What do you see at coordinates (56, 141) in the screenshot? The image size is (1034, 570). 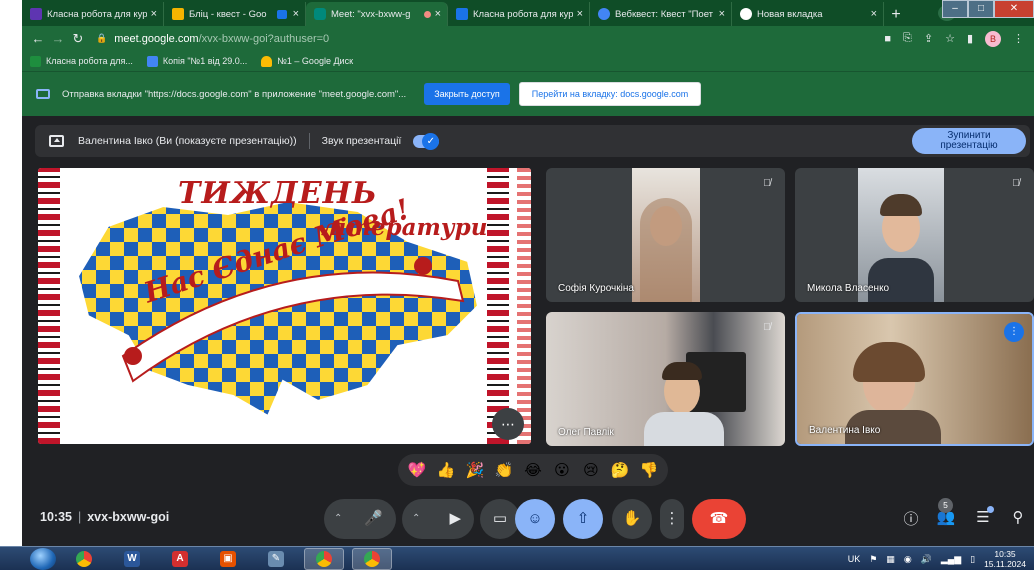 I see `present-icon` at bounding box center [56, 141].